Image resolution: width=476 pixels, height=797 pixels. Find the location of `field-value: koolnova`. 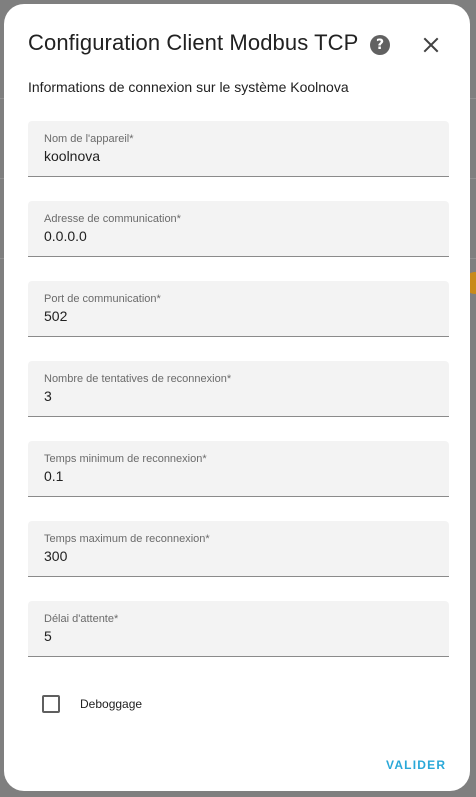

field-value: koolnova is located at coordinates (72, 156).